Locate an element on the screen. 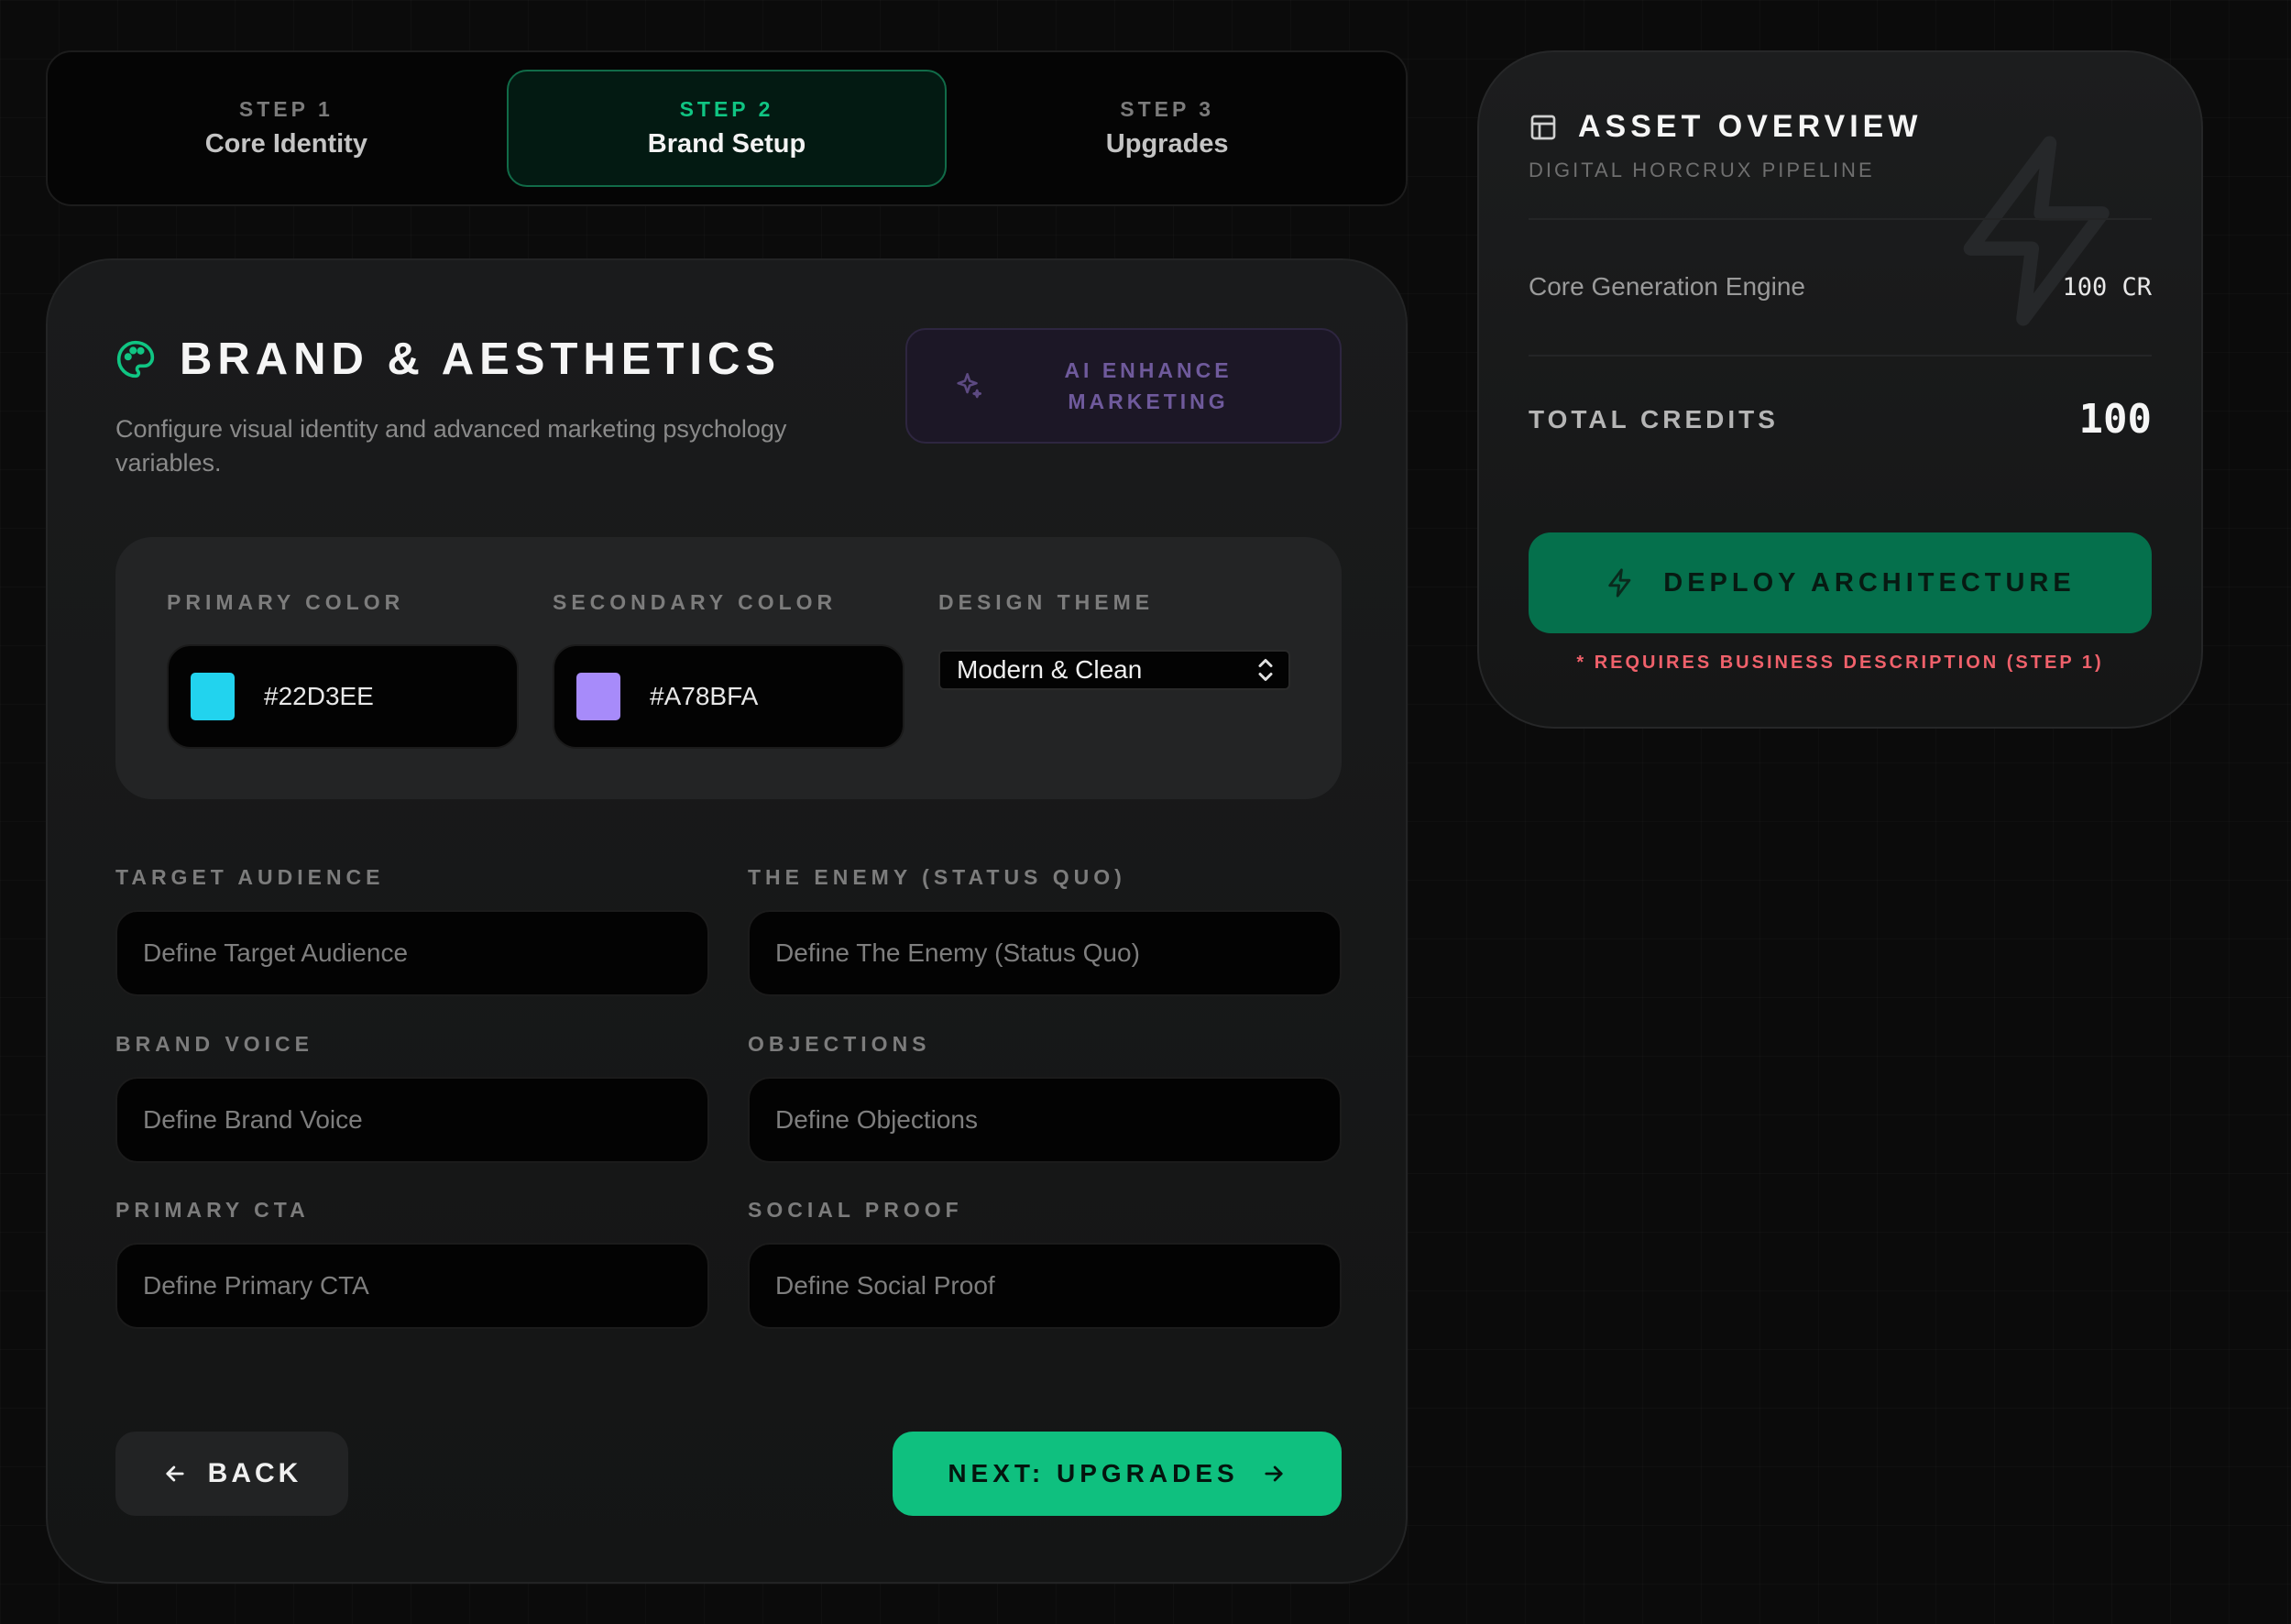 This screenshot has height=1624, width=2291. back-button: BACK is located at coordinates (231, 1474).